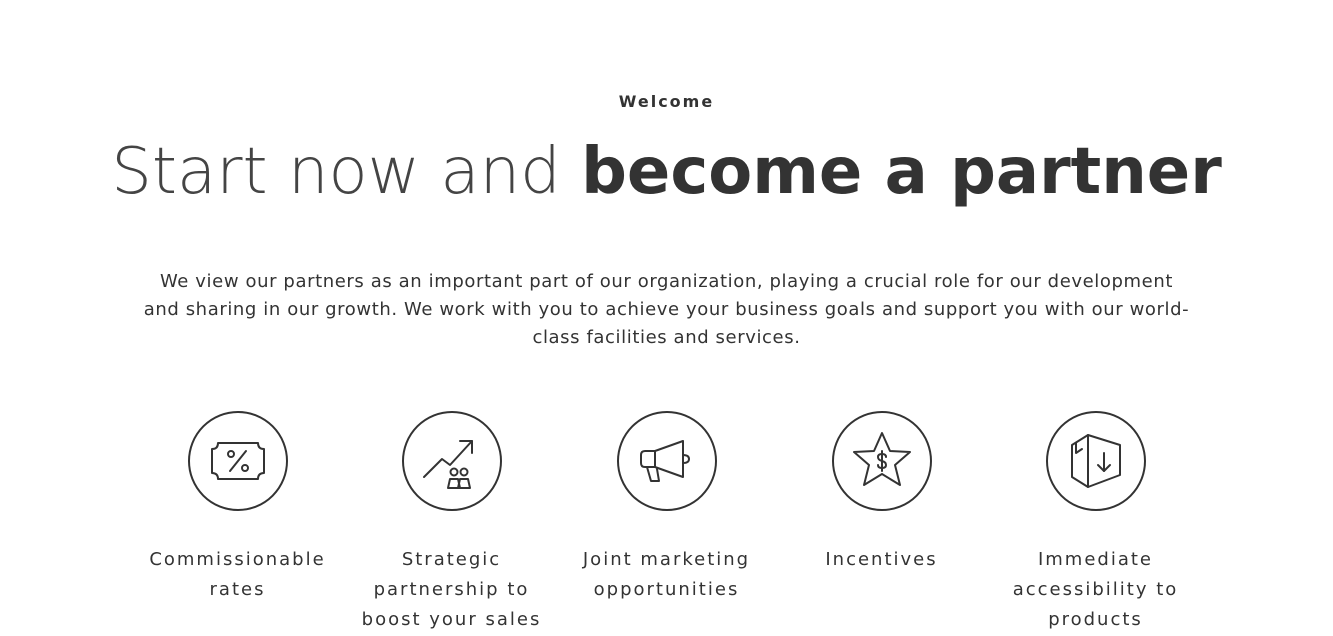 This screenshot has width=1333, height=636. What do you see at coordinates (881, 461) in the screenshot?
I see `star-dollar-icon` at bounding box center [881, 461].